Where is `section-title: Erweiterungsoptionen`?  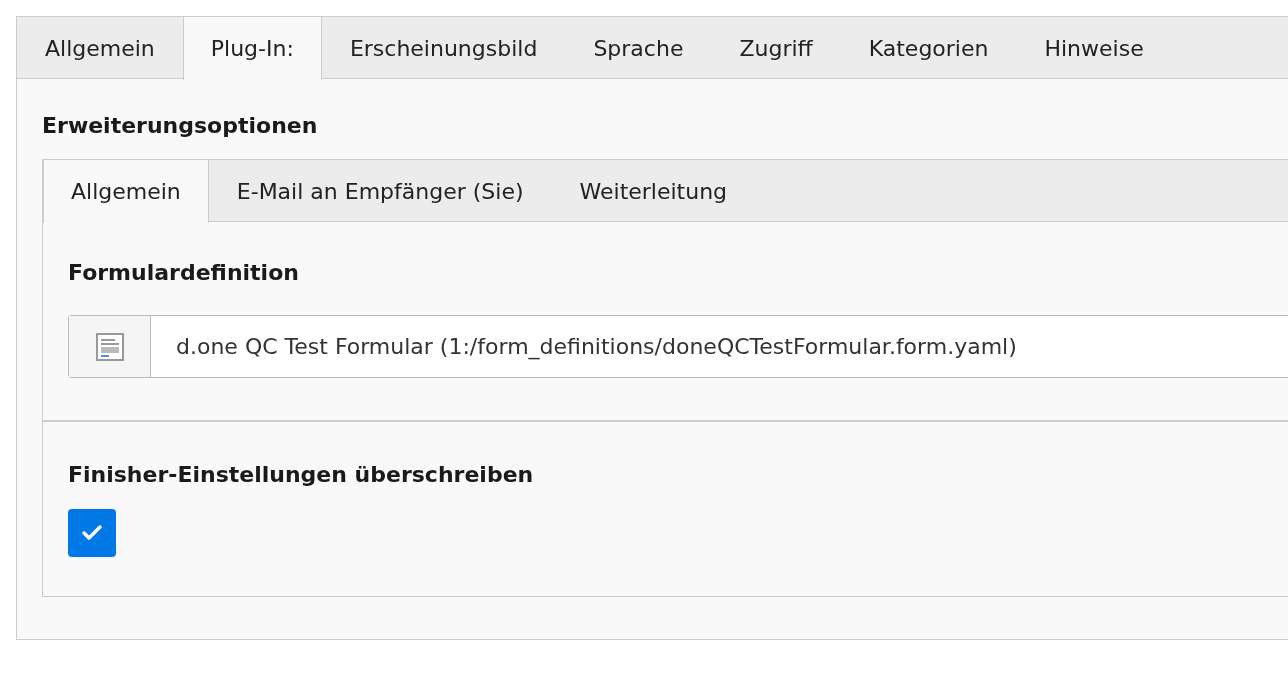 section-title: Erweiterungsoptionen is located at coordinates (180, 126).